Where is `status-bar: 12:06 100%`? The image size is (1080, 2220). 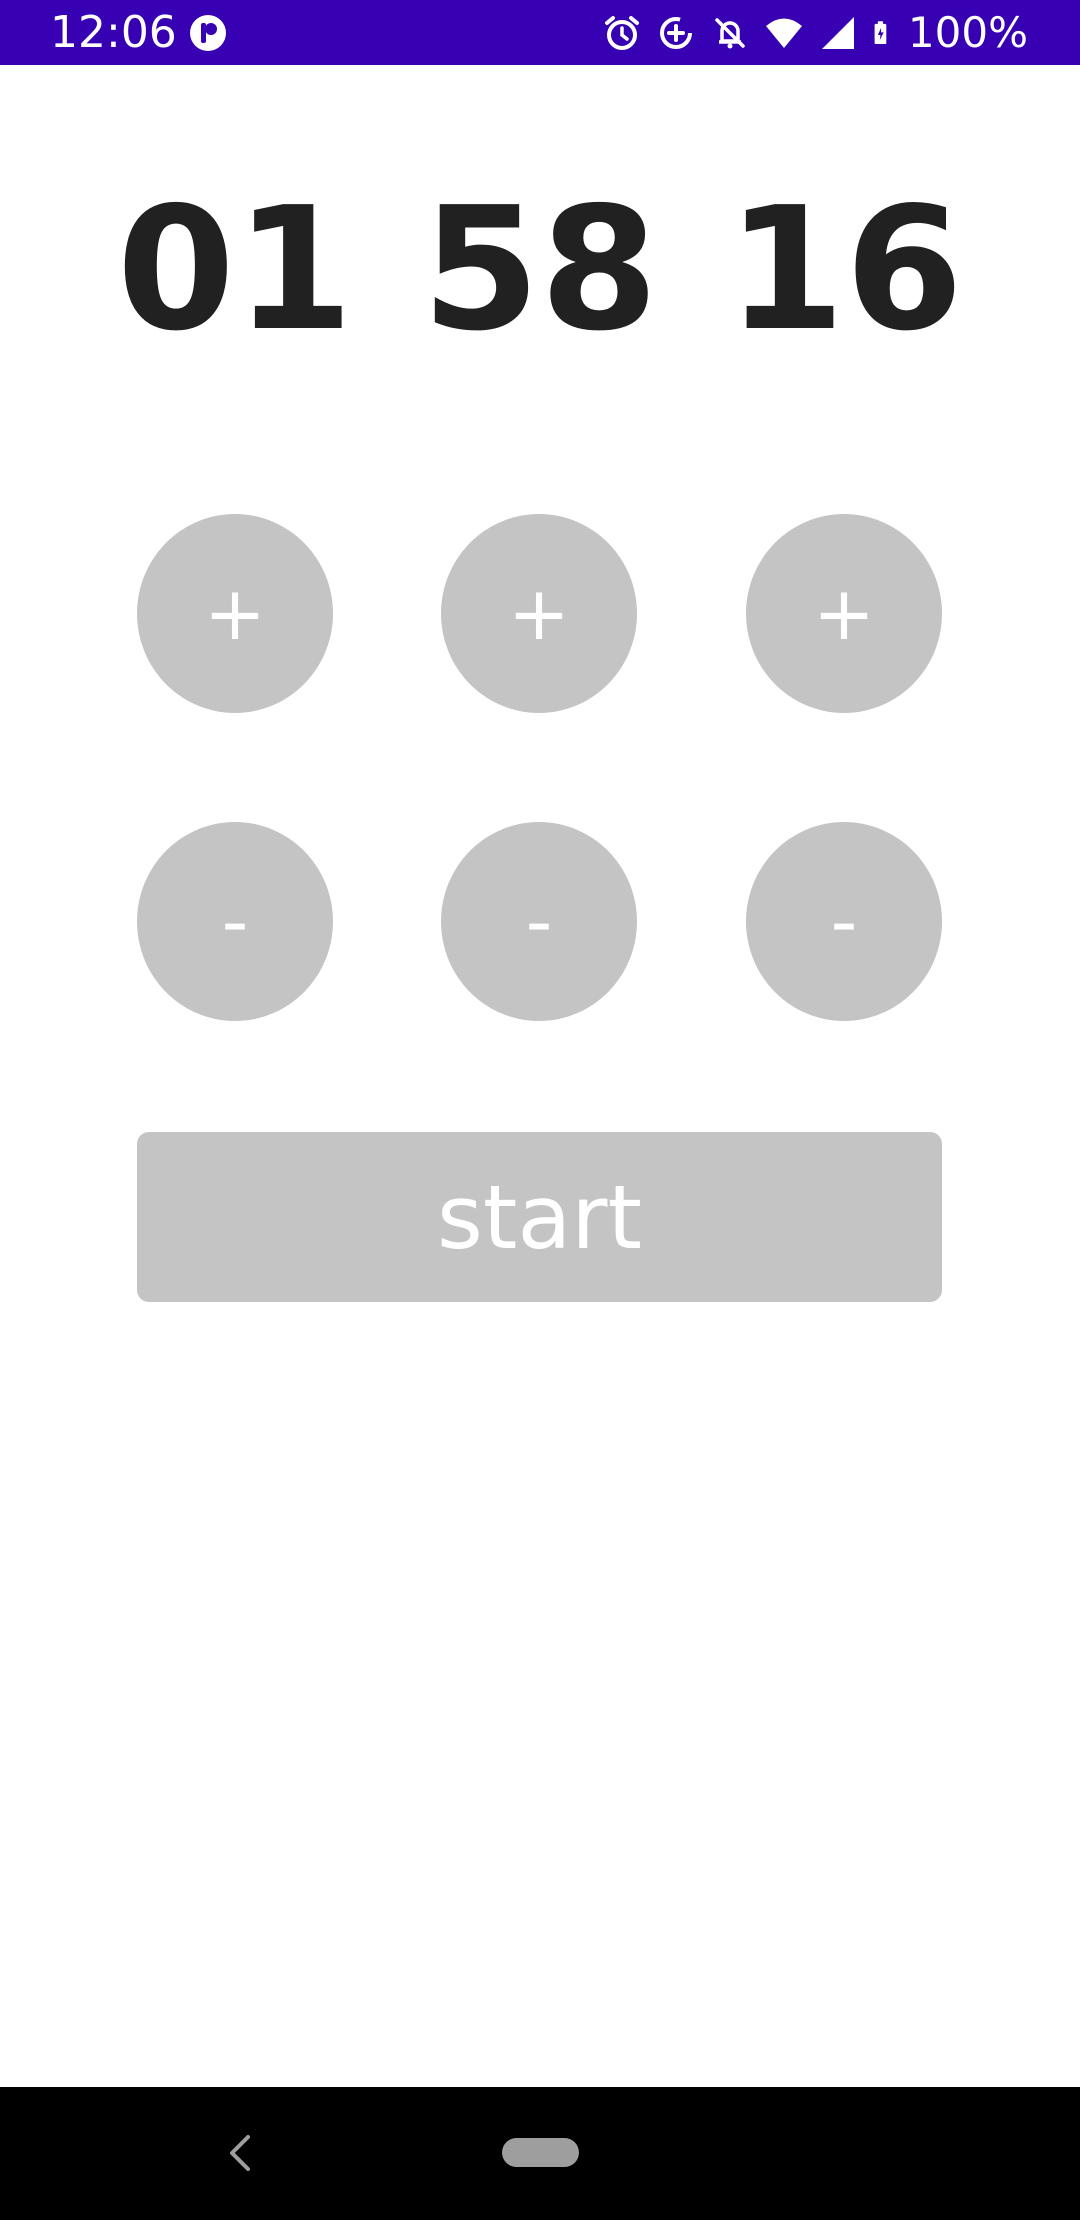
status-bar: 12:06 100% is located at coordinates (540, 32).